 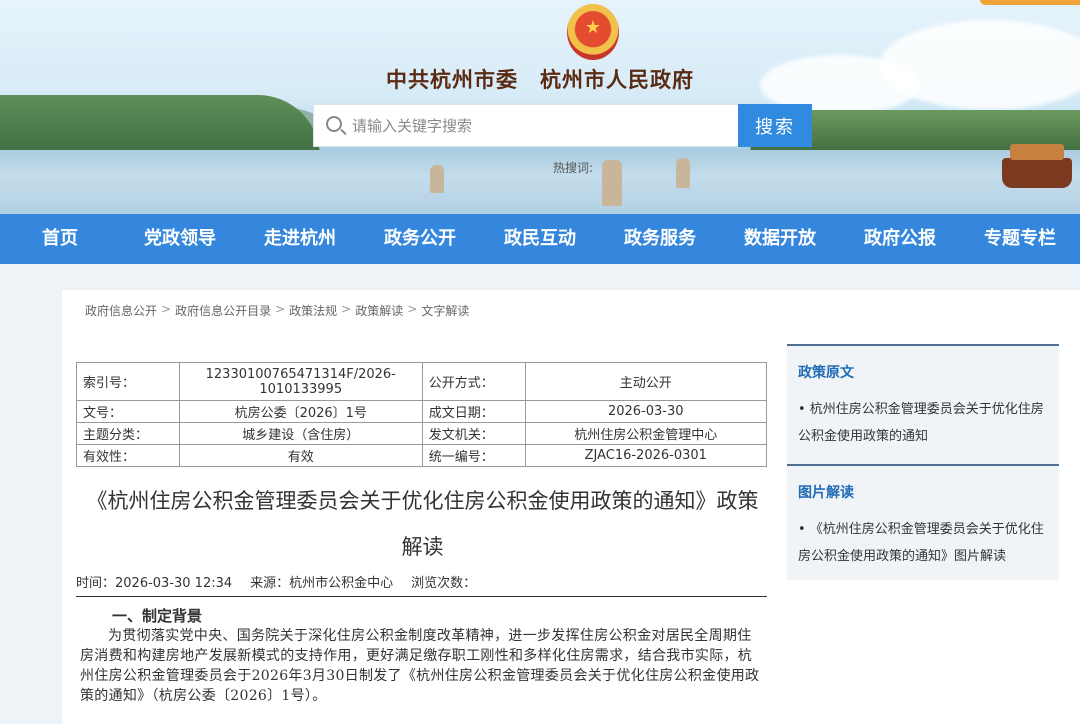 I want to click on search-box, so click(x=526, y=125).